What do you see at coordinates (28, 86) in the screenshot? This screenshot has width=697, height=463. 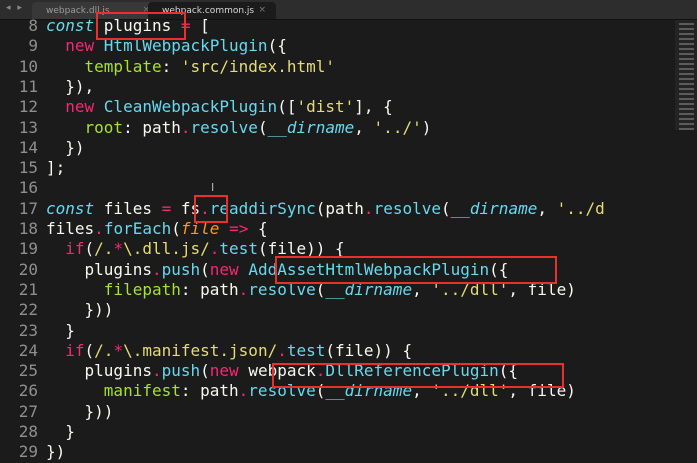 I see `line-number: 11` at bounding box center [28, 86].